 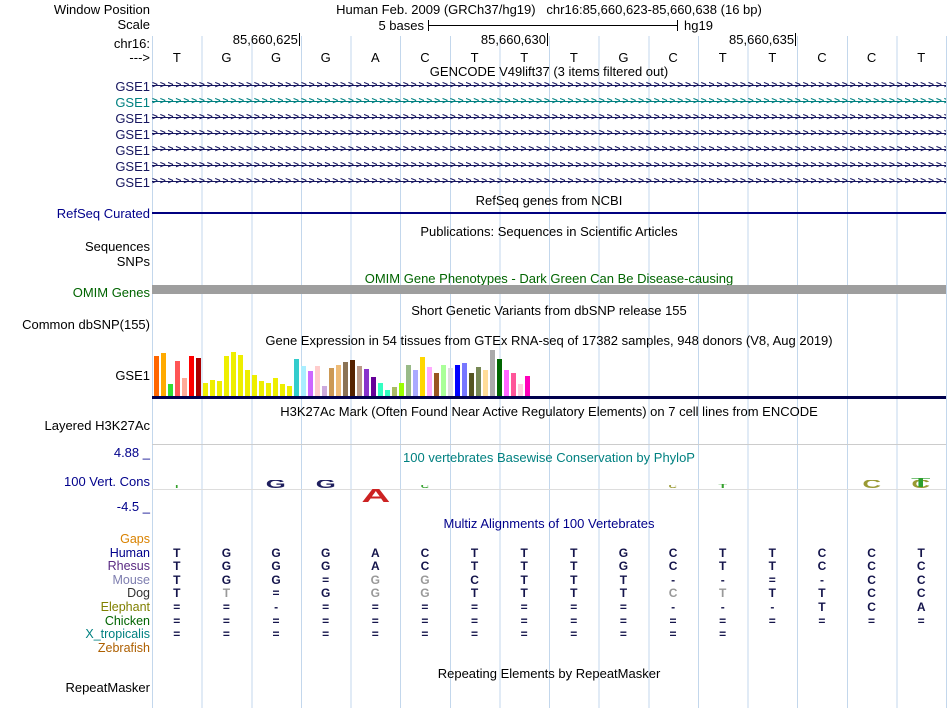 What do you see at coordinates (138, 593) in the screenshot?
I see `species-label-dog: Dog` at bounding box center [138, 593].